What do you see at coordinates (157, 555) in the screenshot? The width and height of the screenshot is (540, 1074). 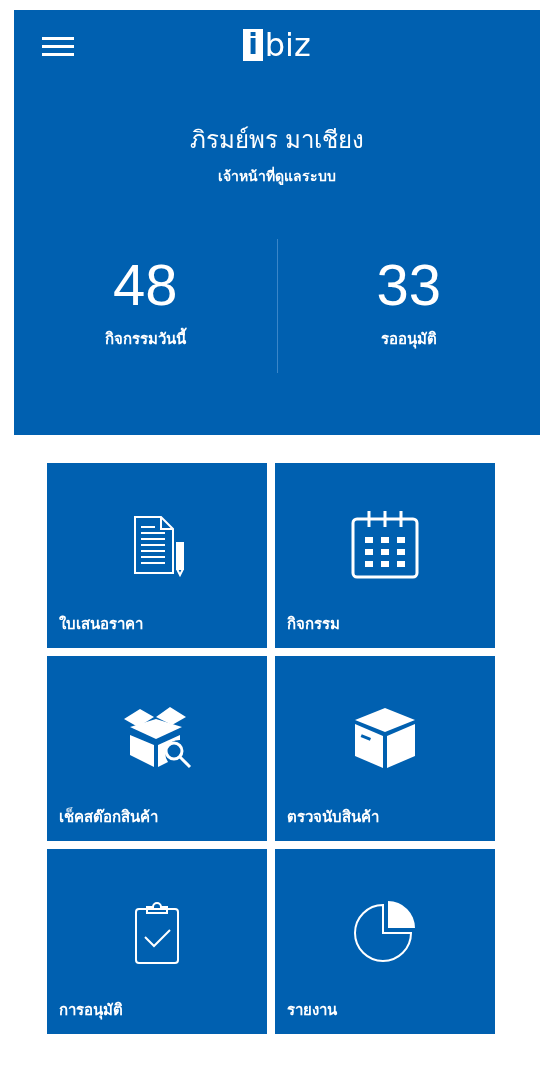 I see `menu-tile: ใบเสนอราคา` at bounding box center [157, 555].